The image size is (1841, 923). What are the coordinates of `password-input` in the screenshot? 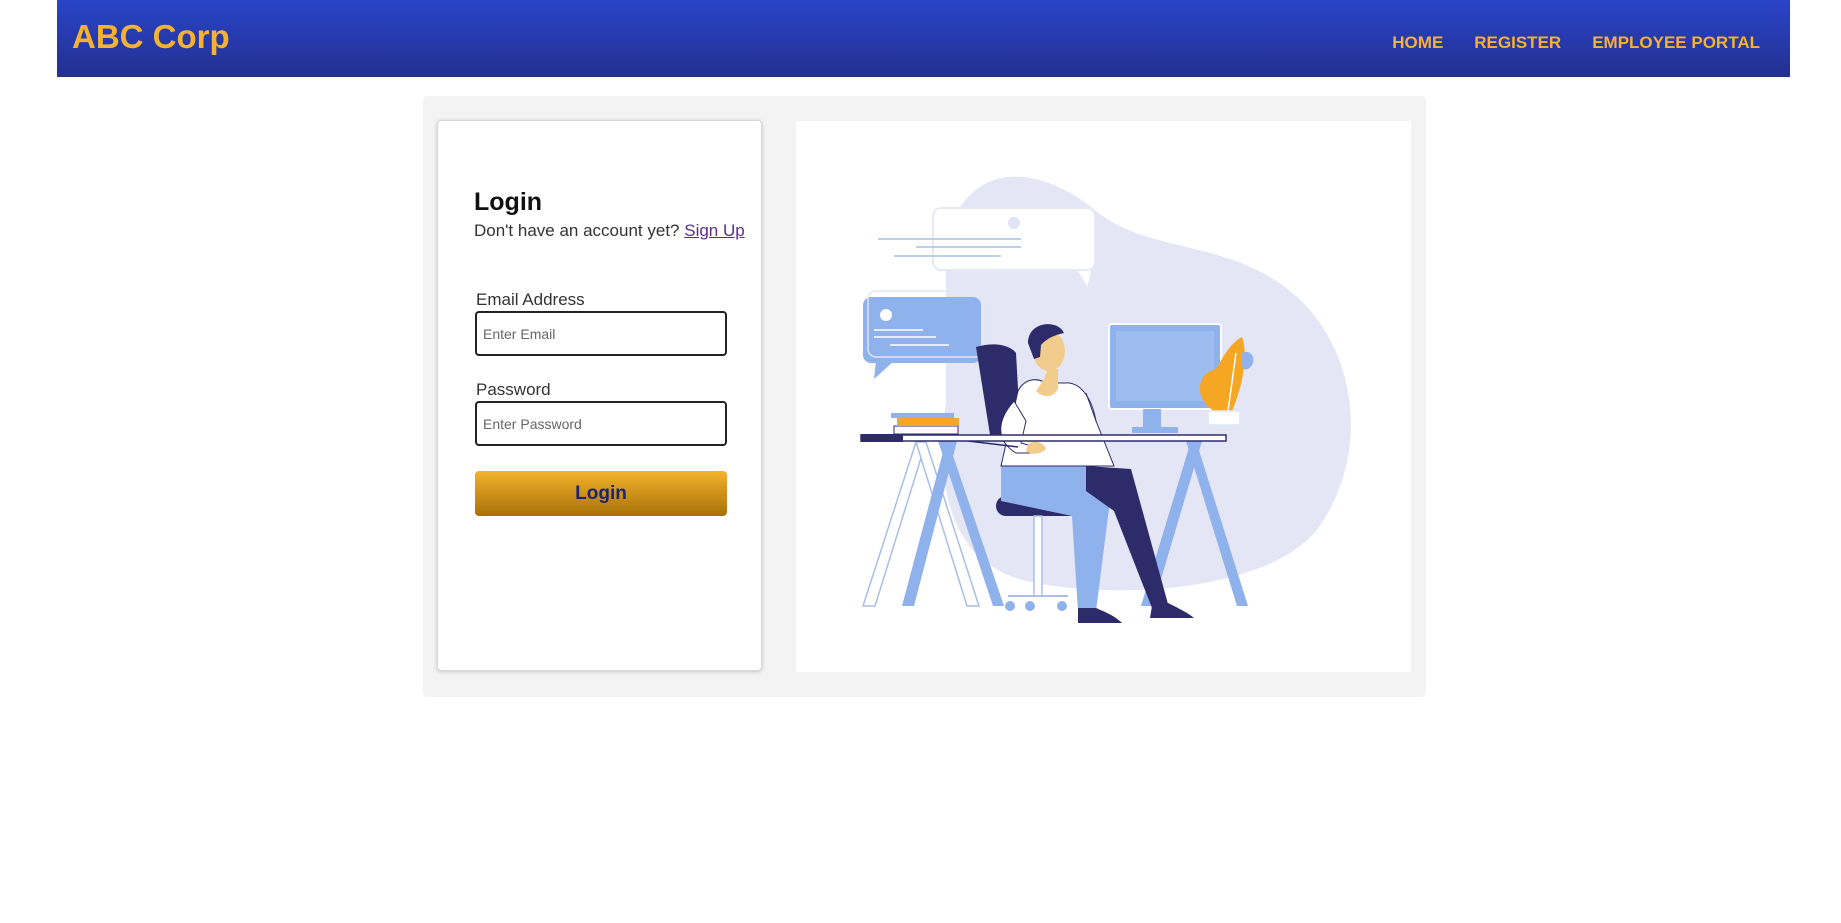 It's located at (601, 423).